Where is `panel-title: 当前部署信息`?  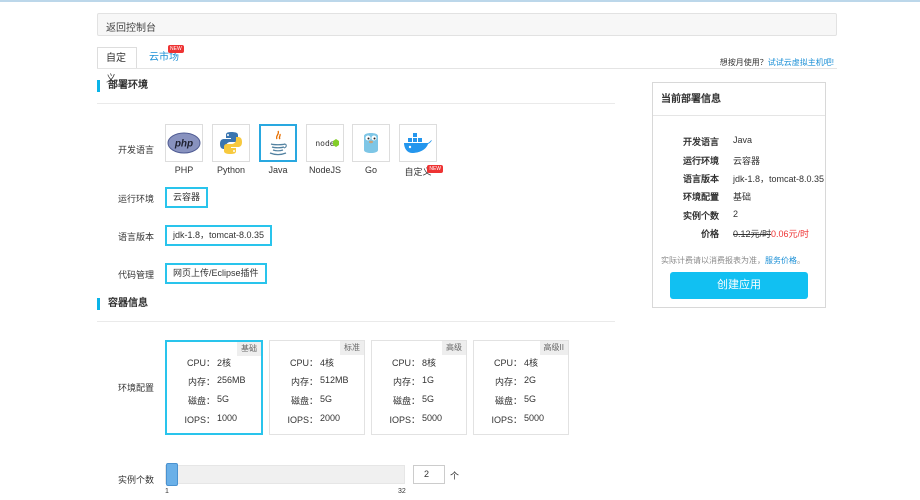
panel-title: 当前部署信息 is located at coordinates (739, 99).